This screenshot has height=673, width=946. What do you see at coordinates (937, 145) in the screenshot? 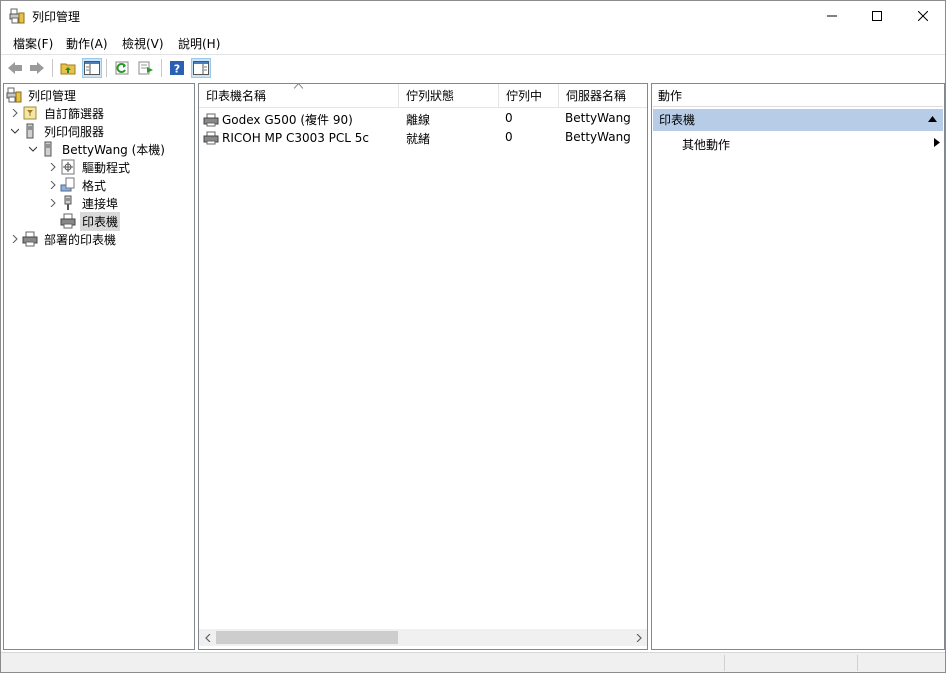
I see `submenu-arrow-icon` at bounding box center [937, 145].